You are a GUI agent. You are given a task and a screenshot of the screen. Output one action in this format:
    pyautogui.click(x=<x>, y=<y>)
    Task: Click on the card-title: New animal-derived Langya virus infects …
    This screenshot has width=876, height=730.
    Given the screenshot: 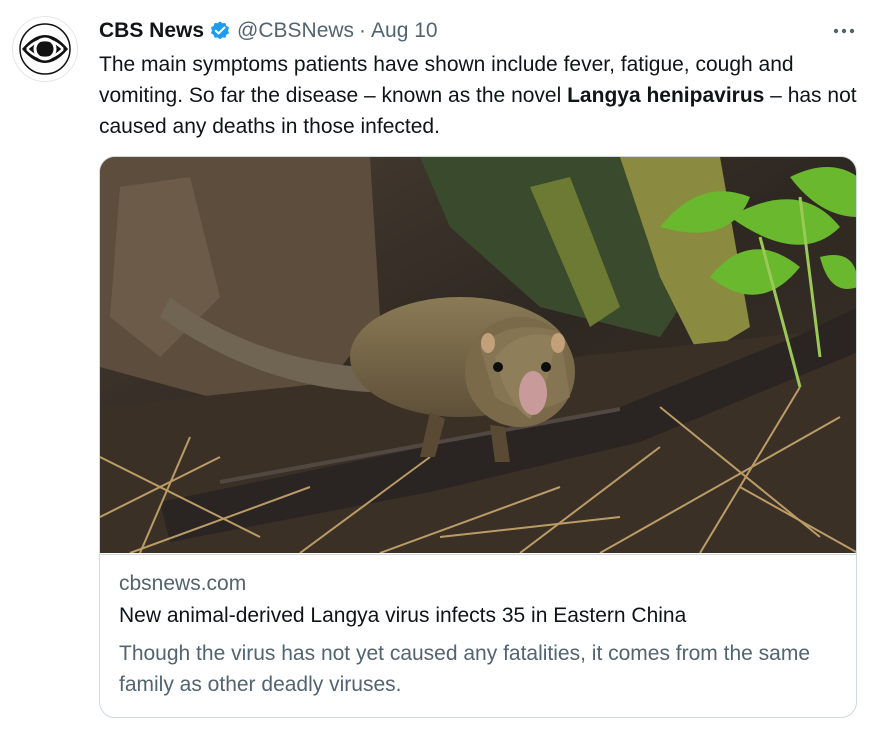 What is the action you would take?
    pyautogui.click(x=403, y=615)
    